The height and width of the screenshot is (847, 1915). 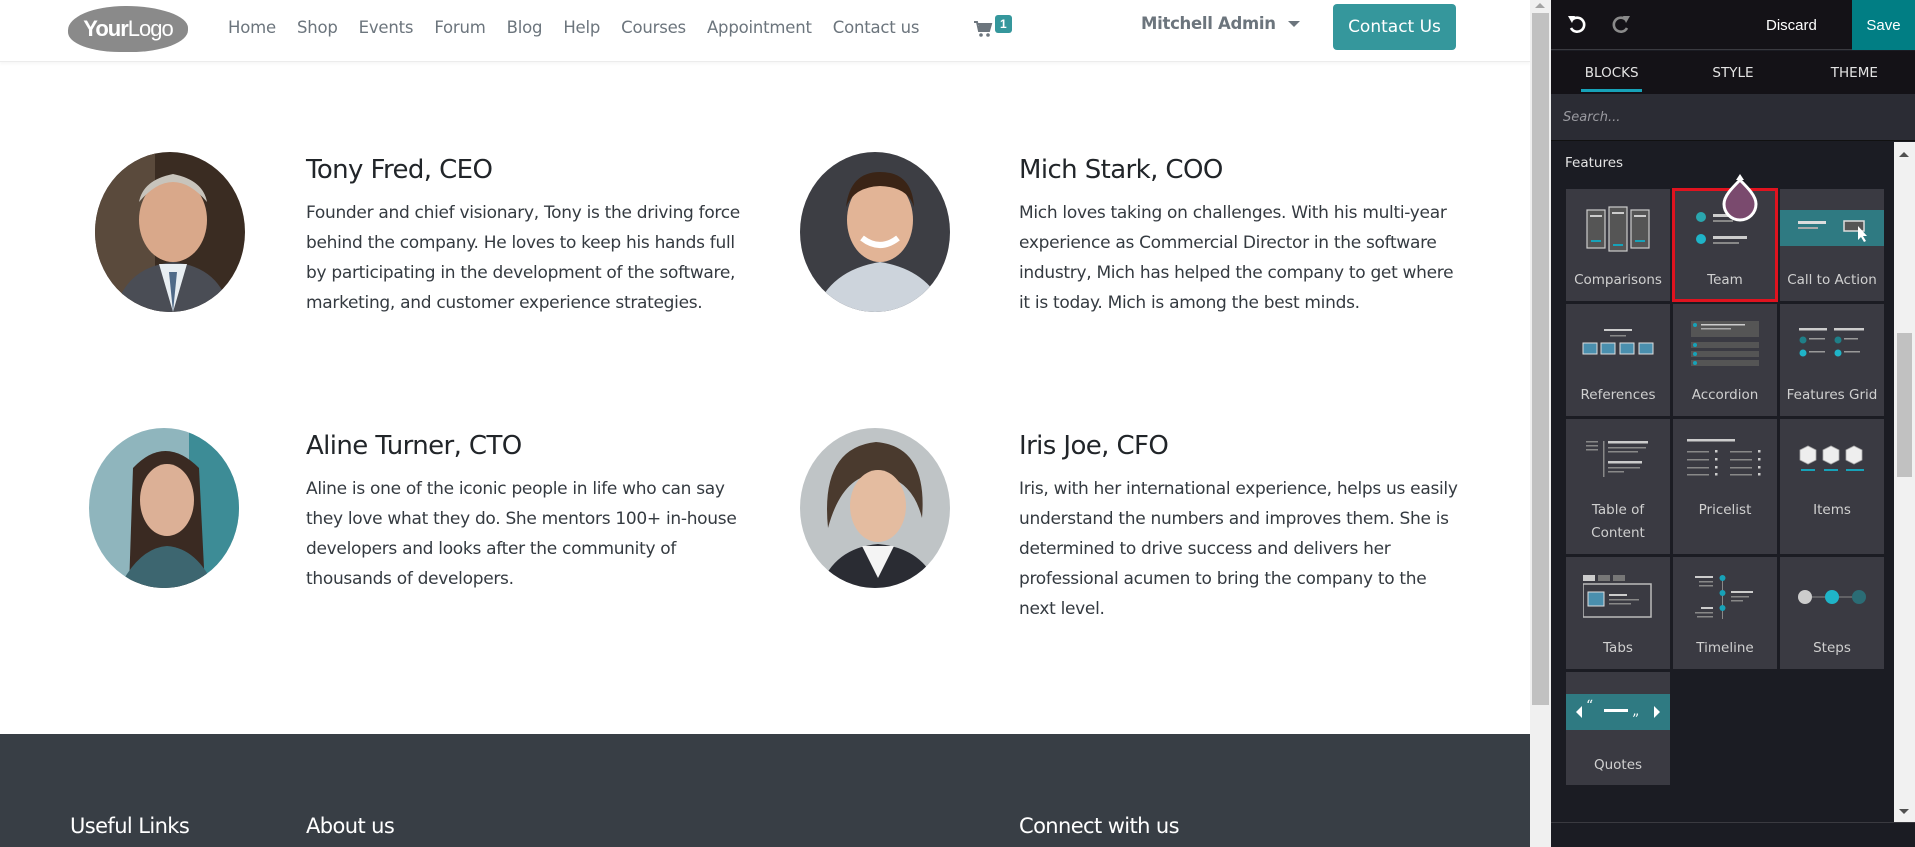 I want to click on blocks-search, so click(x=1733, y=117).